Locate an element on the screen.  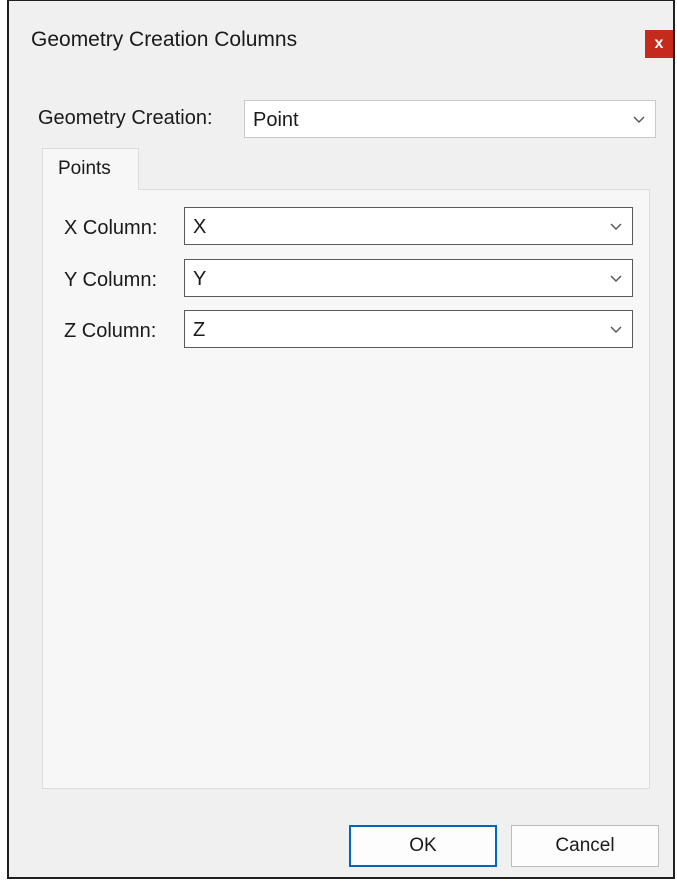
tab-points: Points is located at coordinates (90, 169).